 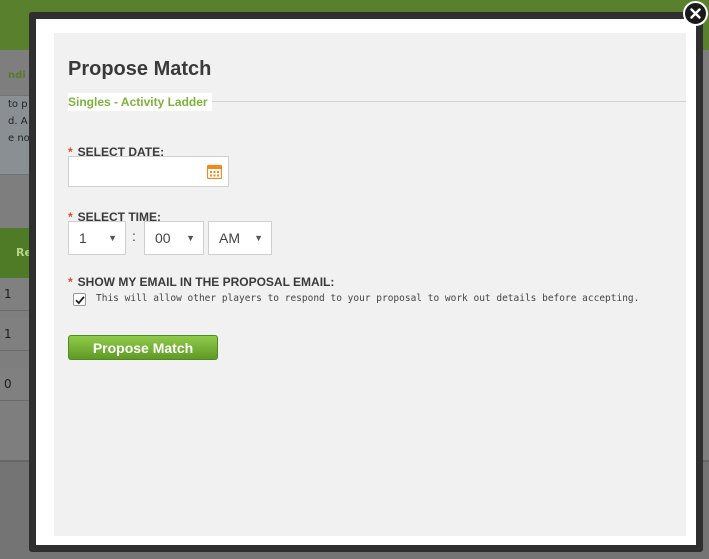 I want to click on email-label-text: SHOW MY EMAIL IN THE PROPOSAL EMAIL:, so click(x=206, y=282).